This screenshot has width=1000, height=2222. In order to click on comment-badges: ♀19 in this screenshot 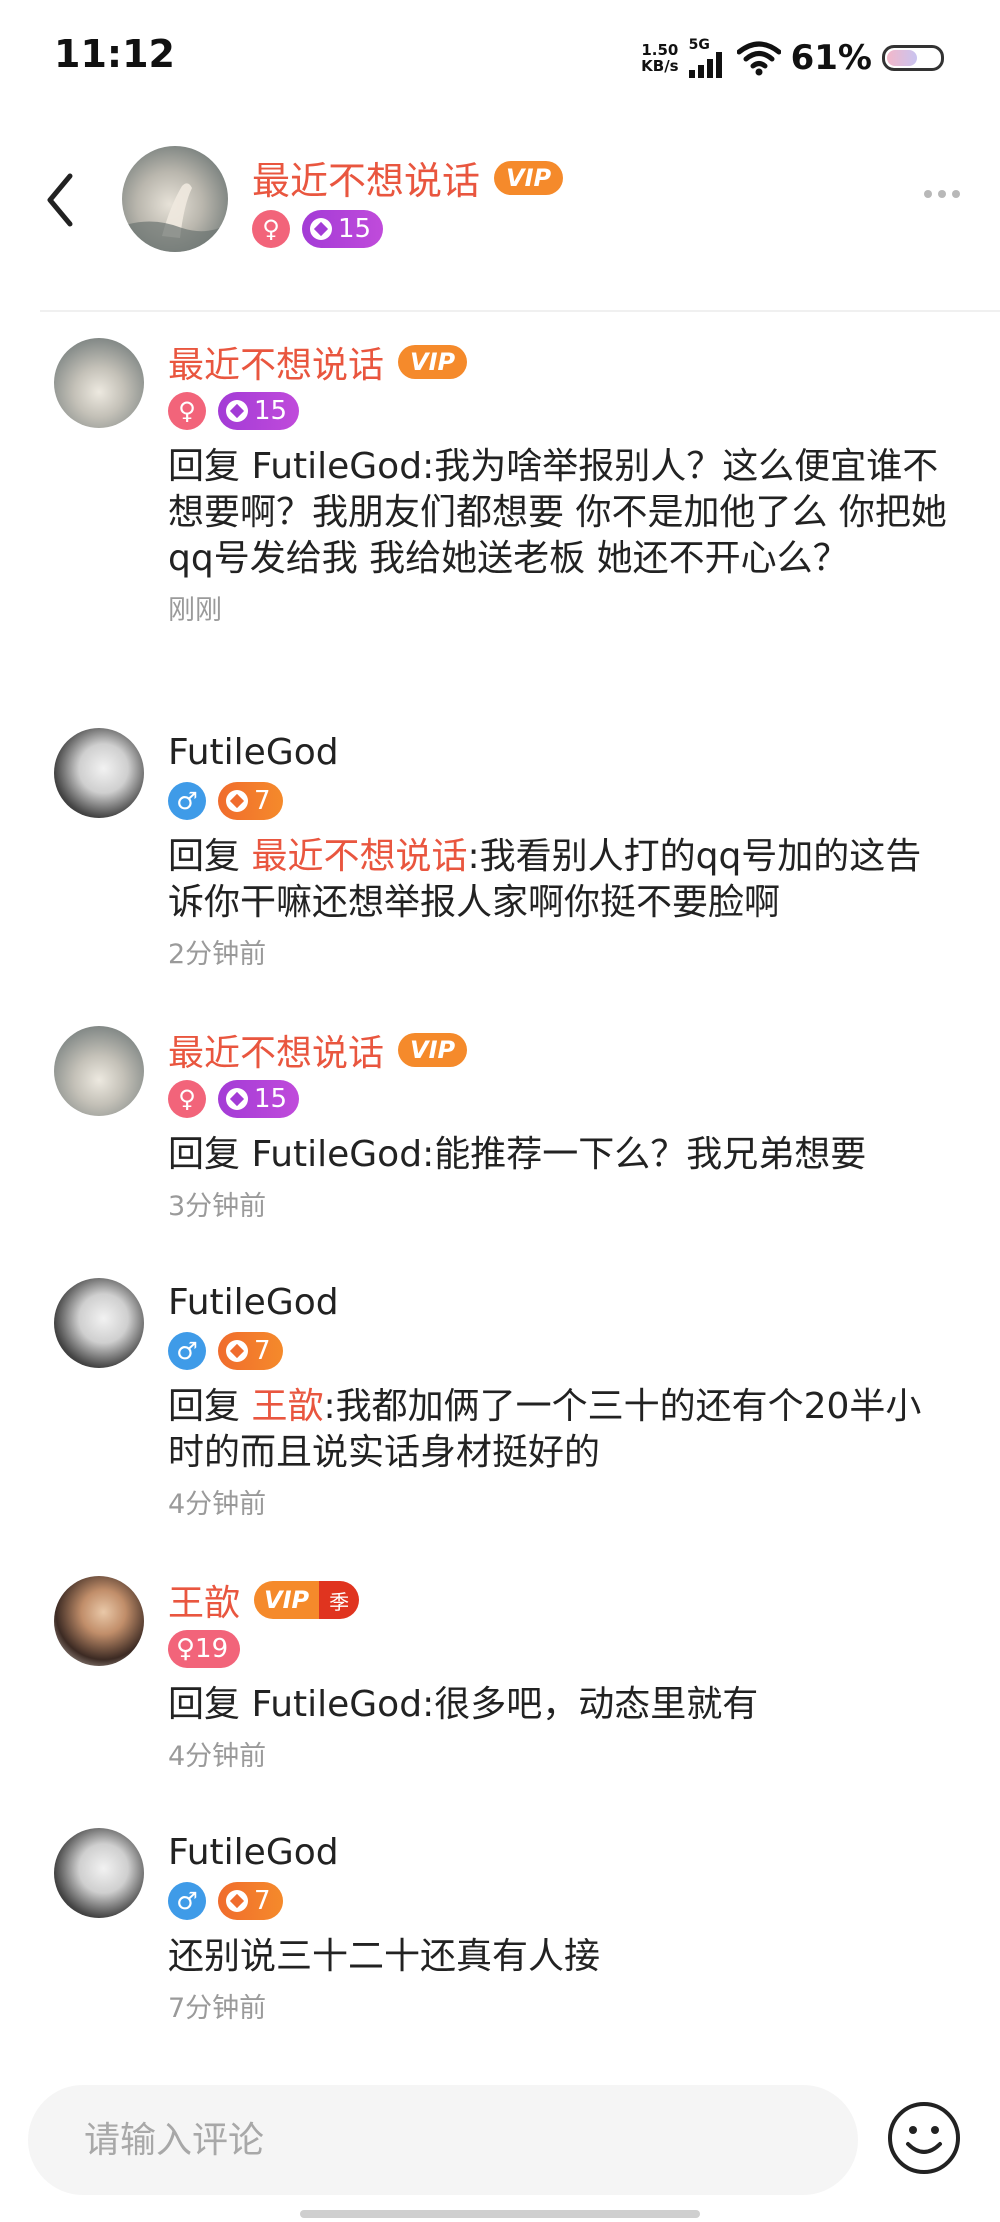, I will do `click(559, 1649)`.